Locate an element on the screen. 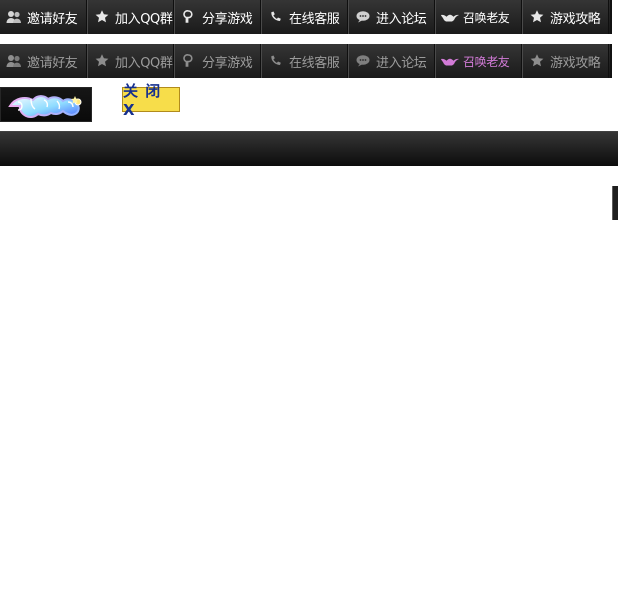 The height and width of the screenshot is (600, 618). secondary-nav-bar: 邀请好友 加入QQ群 分享游戏 在线客服 进入论坛 召唤老友 游戏攻略 is located at coordinates (306, 61).